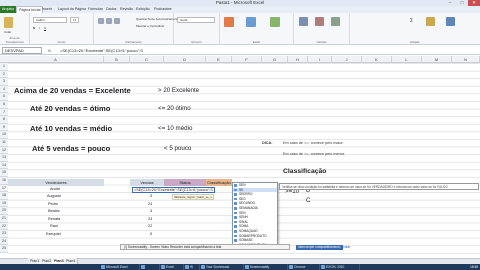  Describe the element at coordinates (4, 74) in the screenshot. I see `row-header: 2` at that location.